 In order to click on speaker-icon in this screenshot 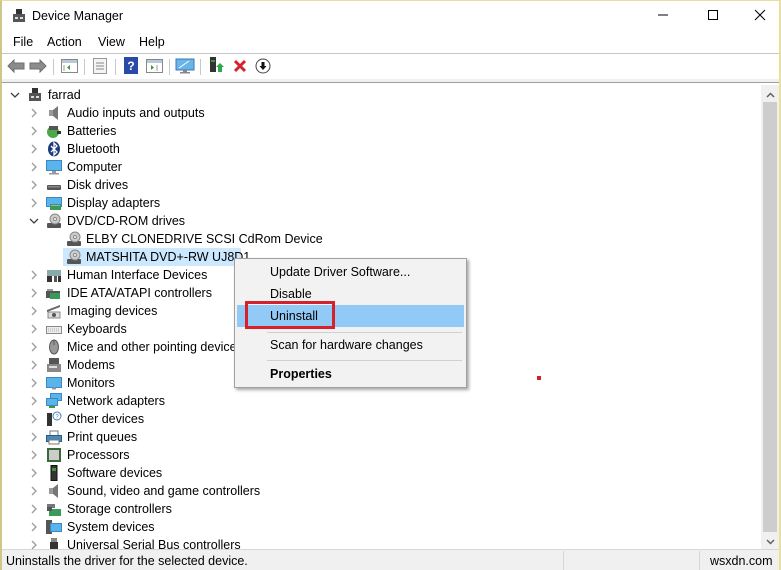, I will do `click(54, 113)`.